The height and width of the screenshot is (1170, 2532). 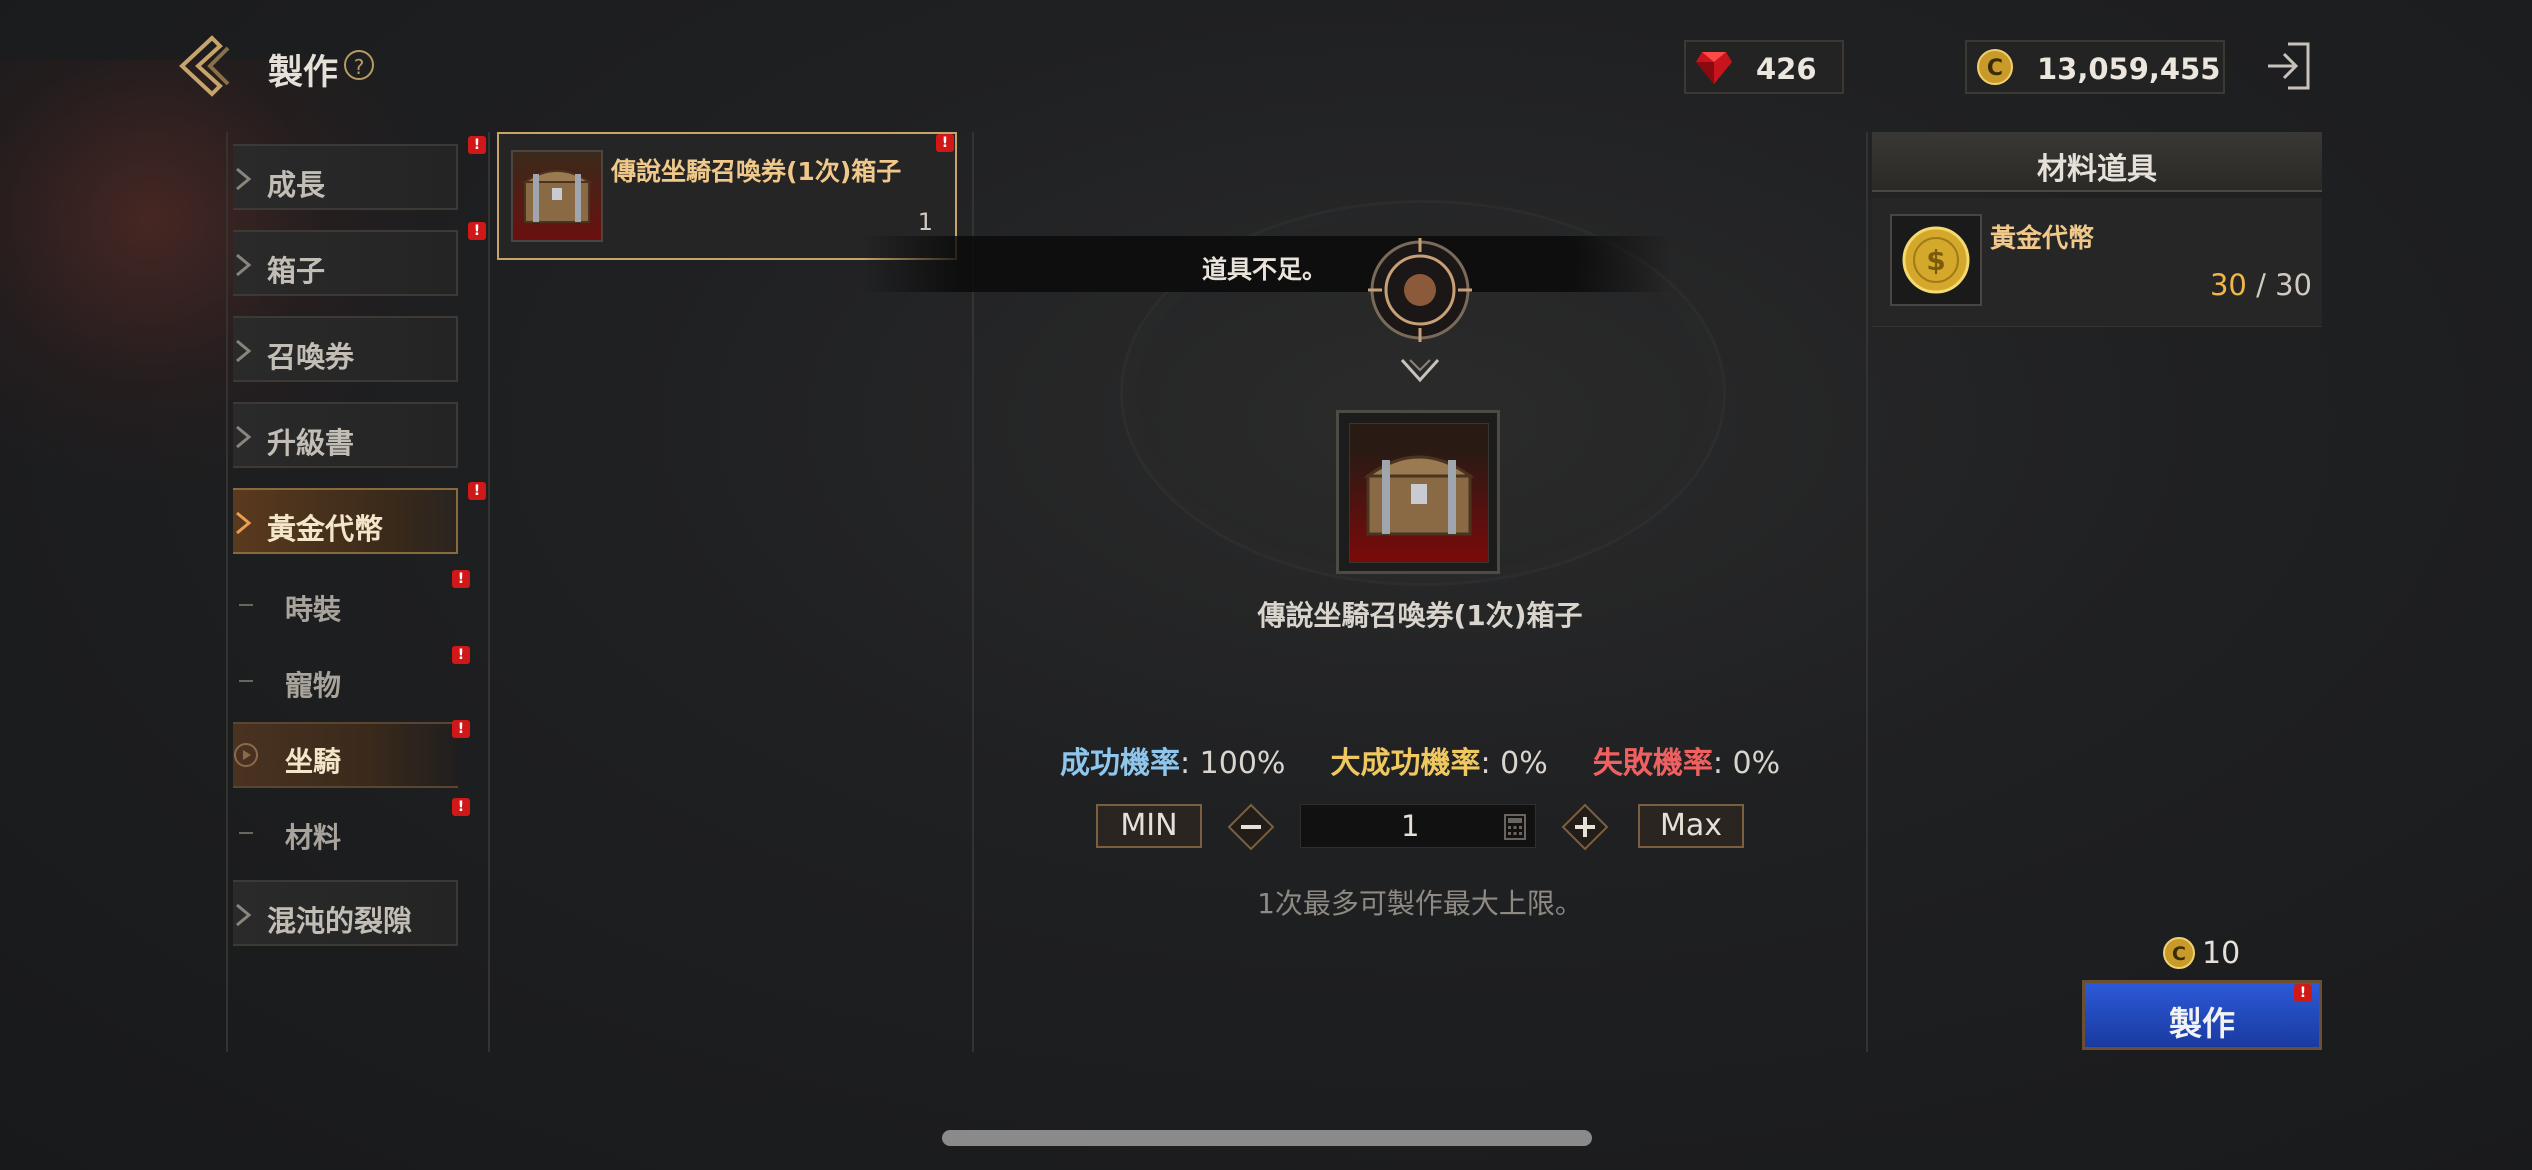 I want to click on fail-rate-value: : 0%, so click(x=1746, y=763).